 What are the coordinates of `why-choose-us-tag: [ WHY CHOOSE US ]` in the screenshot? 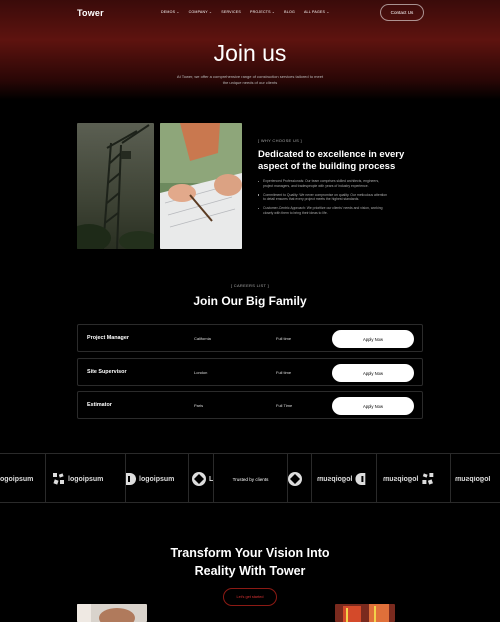 It's located at (280, 140).